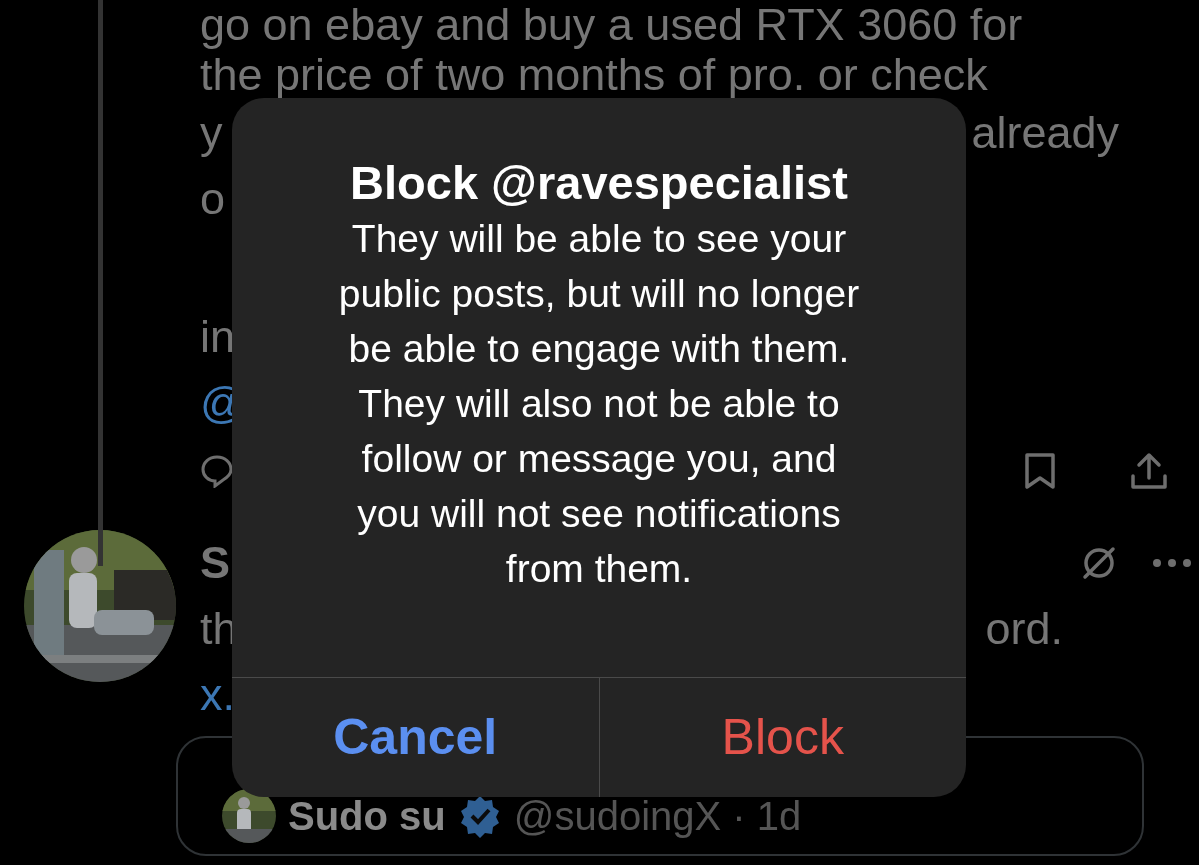  Describe the element at coordinates (1099, 563) in the screenshot. I see `circle-slash-icon` at that location.